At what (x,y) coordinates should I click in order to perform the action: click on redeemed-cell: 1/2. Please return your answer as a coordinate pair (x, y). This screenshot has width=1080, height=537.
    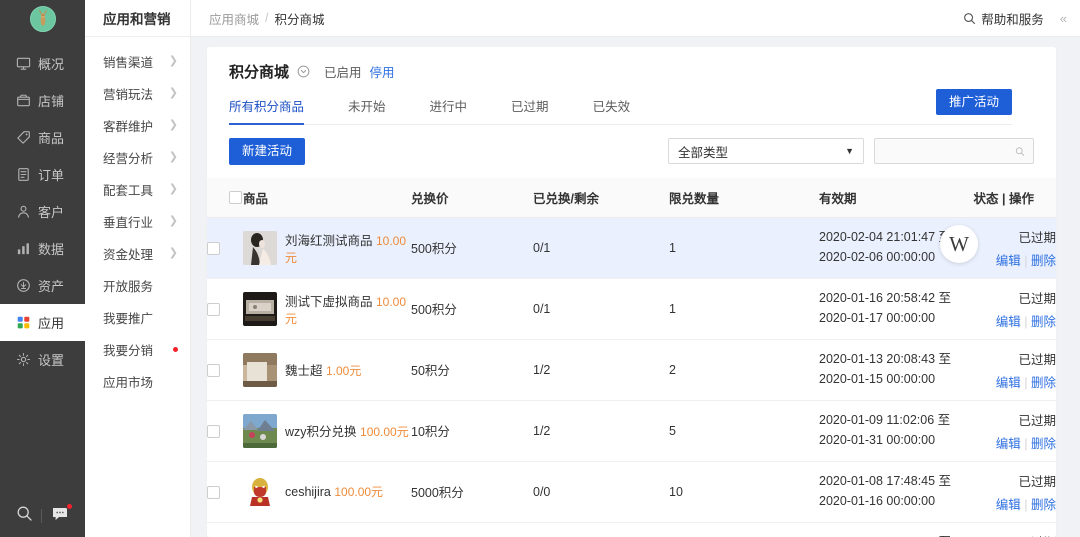
    Looking at the image, I should click on (601, 431).